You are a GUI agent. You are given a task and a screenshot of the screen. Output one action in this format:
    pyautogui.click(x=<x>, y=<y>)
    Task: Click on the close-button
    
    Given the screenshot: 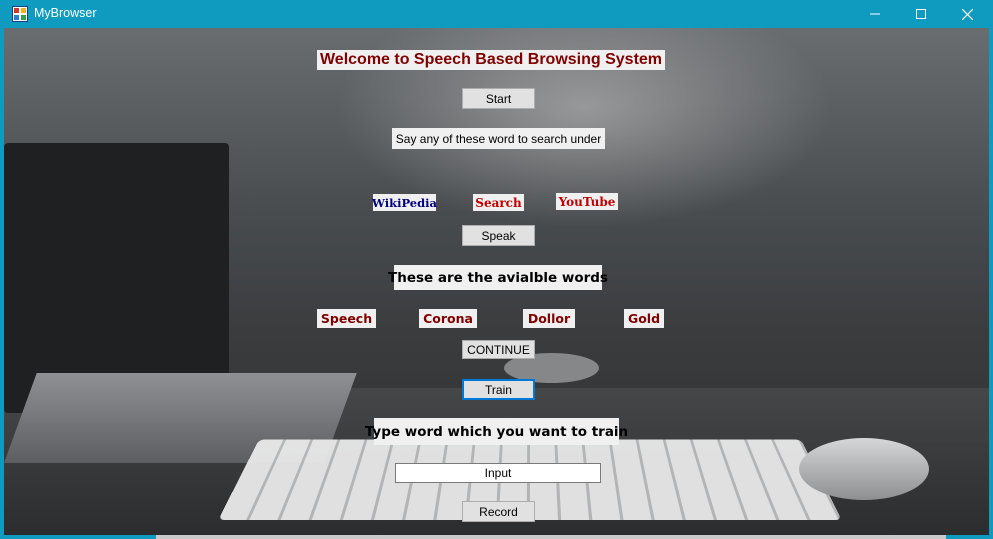 What is the action you would take?
    pyautogui.click(x=967, y=14)
    